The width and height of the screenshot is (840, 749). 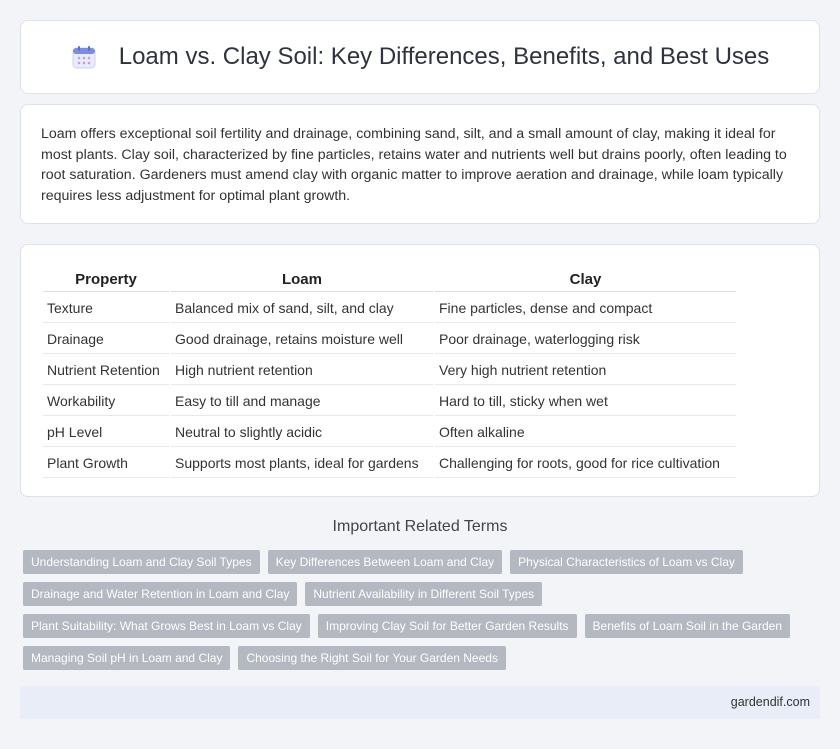 I want to click on table-header-row: Property Loam Clay, so click(x=389, y=279).